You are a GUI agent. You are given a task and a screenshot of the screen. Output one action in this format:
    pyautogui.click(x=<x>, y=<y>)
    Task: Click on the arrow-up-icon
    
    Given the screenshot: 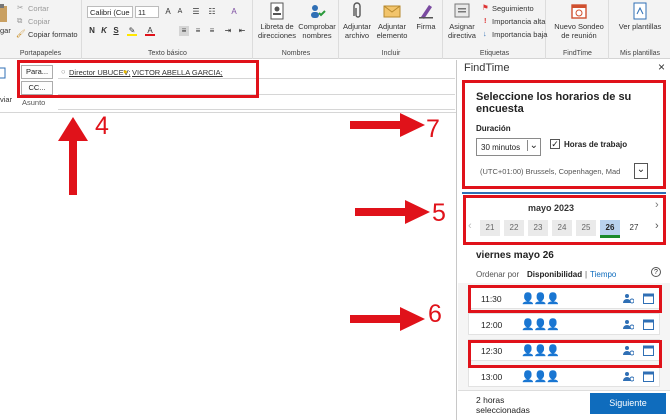 What is the action you would take?
    pyautogui.click(x=73, y=156)
    